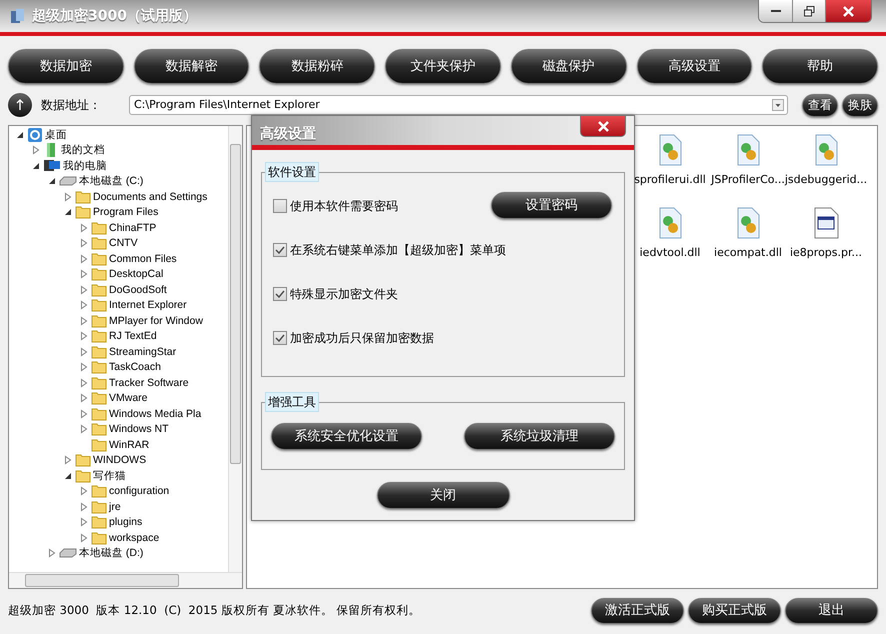 The image size is (886, 634). Describe the element at coordinates (317, 66) in the screenshot. I see `toolbar-button: 数据粉碎` at that location.